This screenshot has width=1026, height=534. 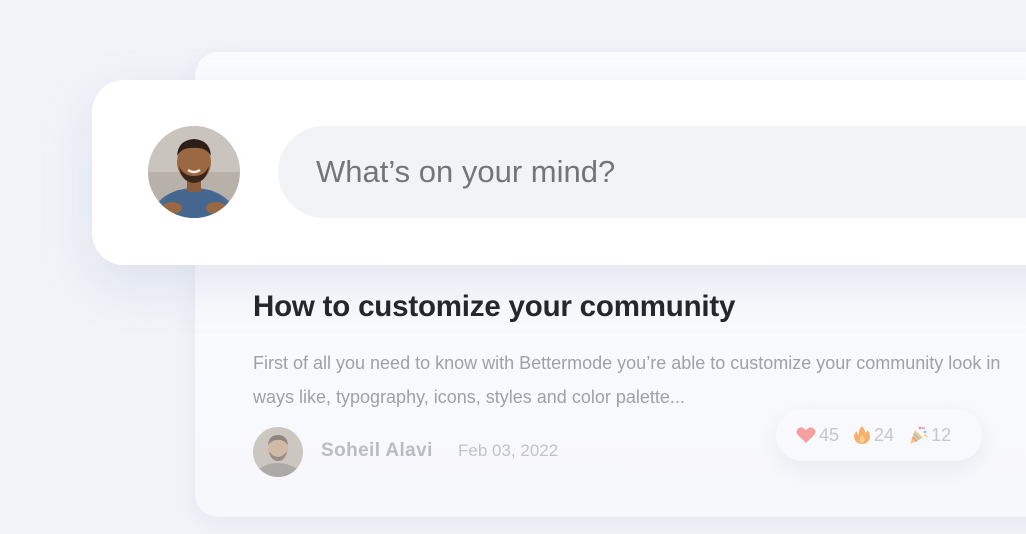 I want to click on reaction-fire: 24, so click(x=873, y=435).